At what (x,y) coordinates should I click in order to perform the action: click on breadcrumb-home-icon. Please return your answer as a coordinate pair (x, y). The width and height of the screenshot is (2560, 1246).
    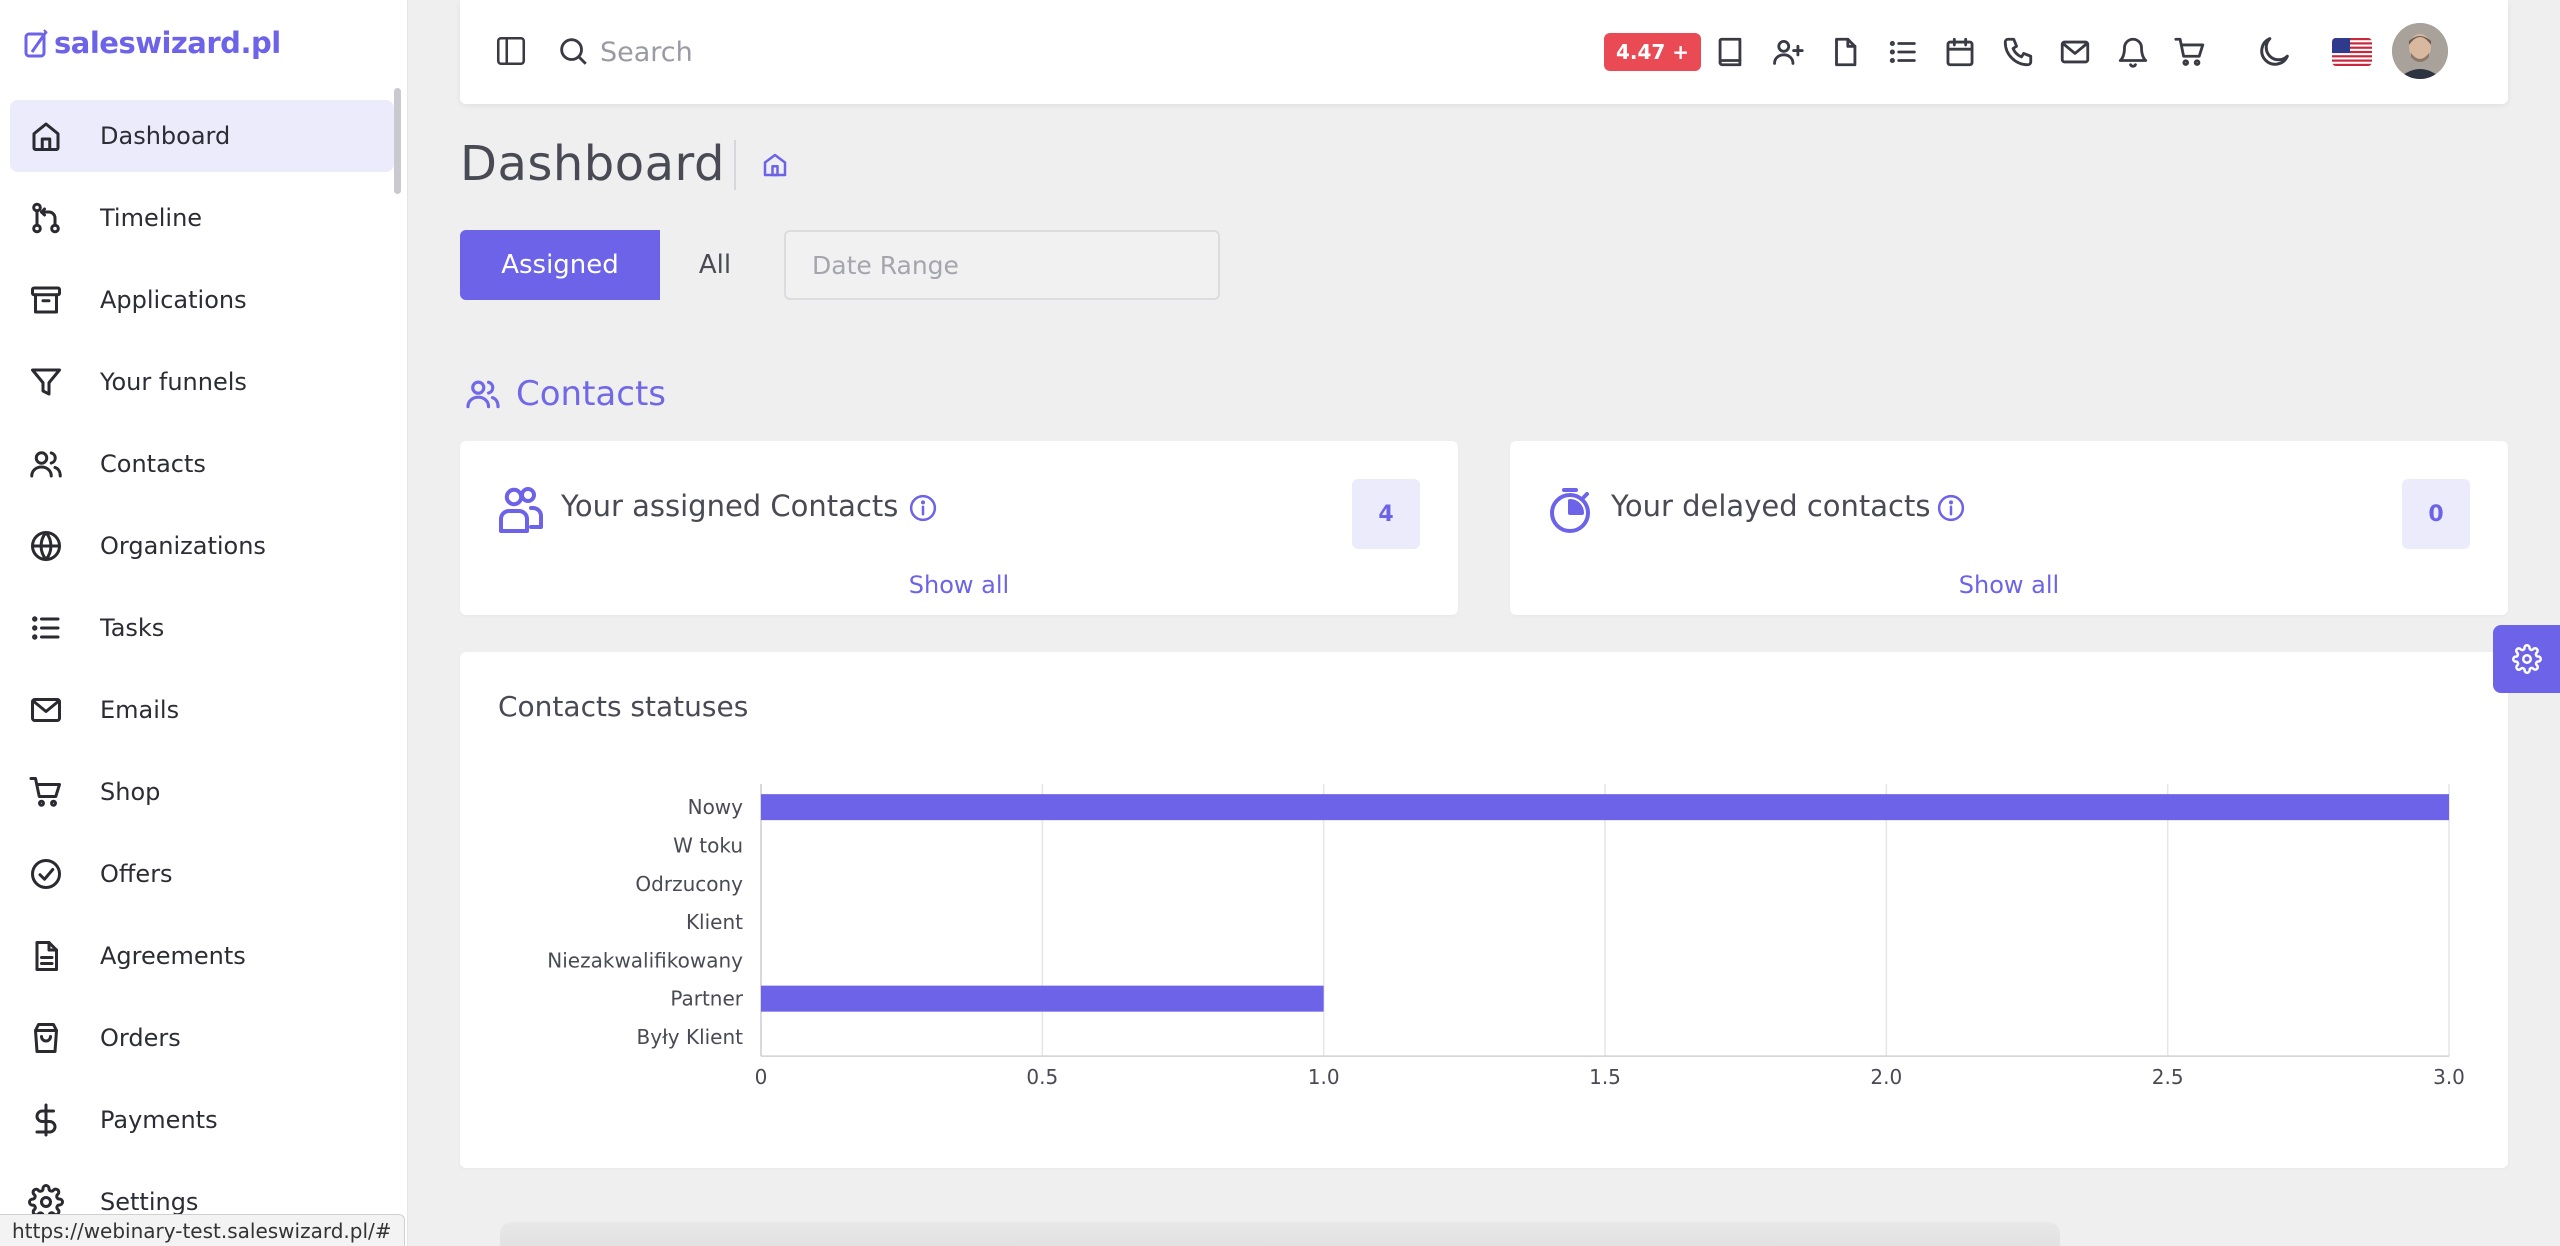
    Looking at the image, I should click on (775, 165).